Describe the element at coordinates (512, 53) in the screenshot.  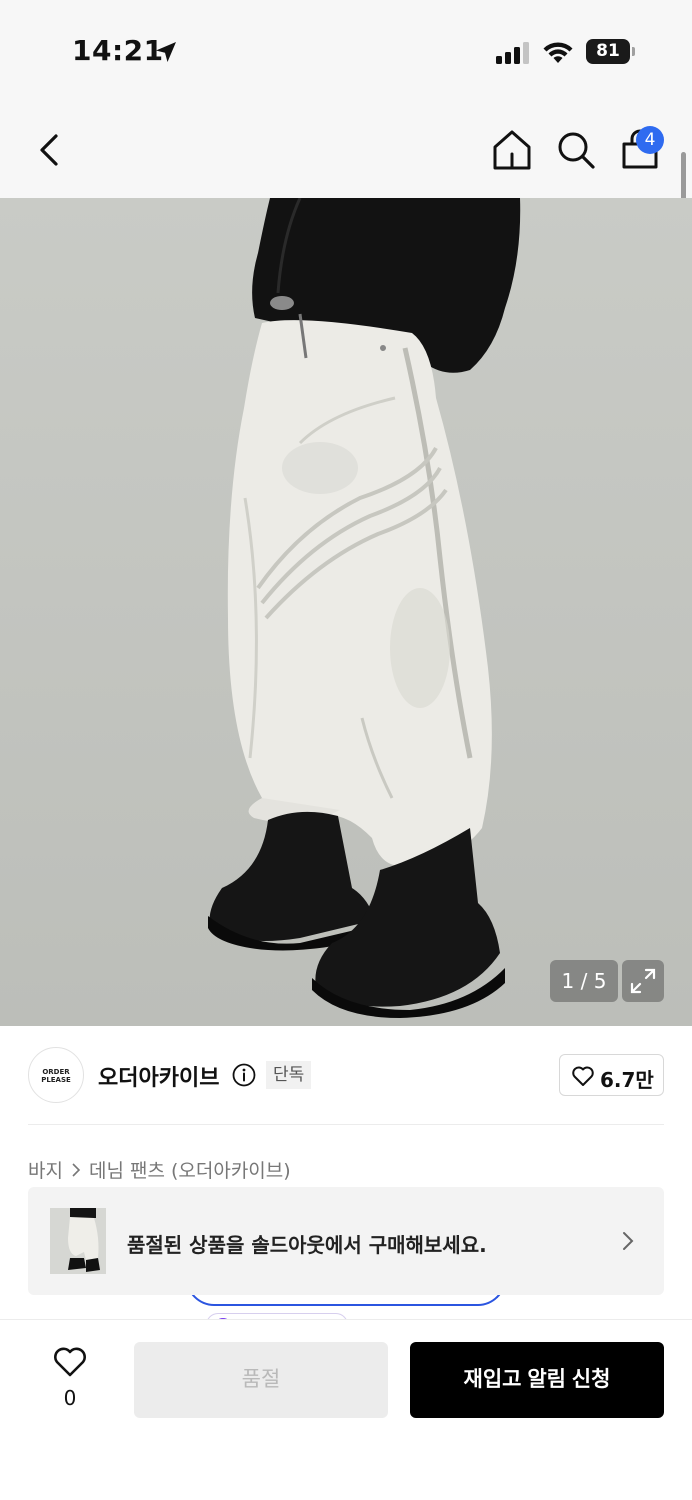
I see `cellular-signal-icon` at that location.